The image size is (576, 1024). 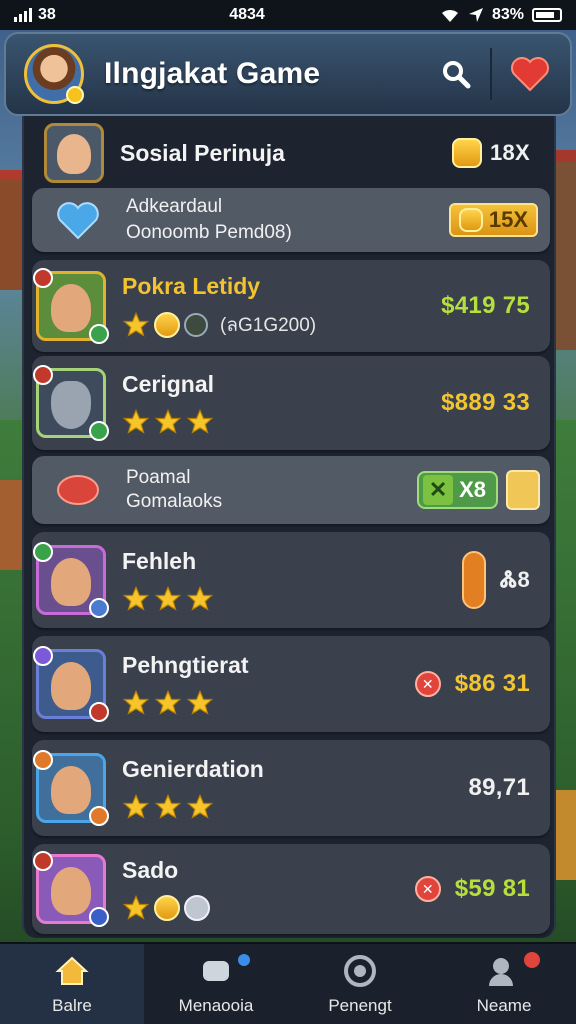 What do you see at coordinates (168, 383) in the screenshot?
I see `item-name: Cerignal` at bounding box center [168, 383].